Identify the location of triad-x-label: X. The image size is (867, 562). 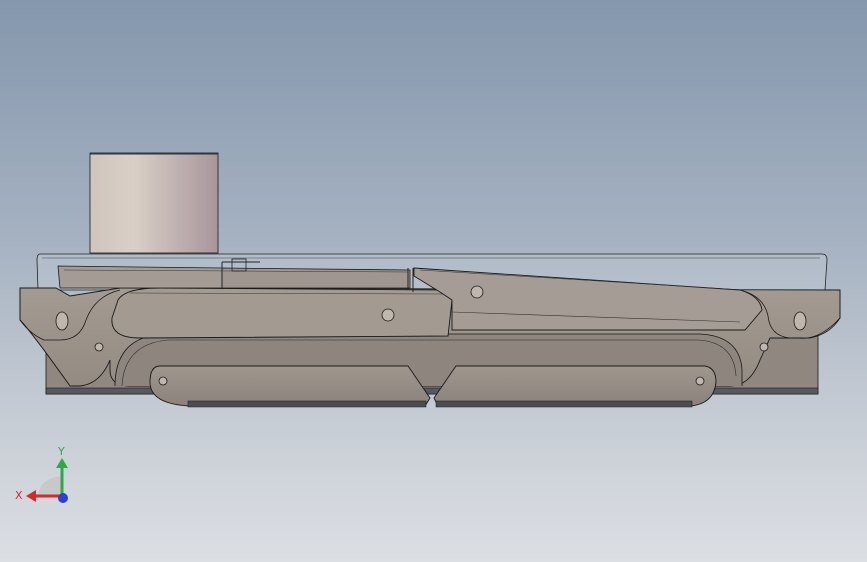
(19, 495).